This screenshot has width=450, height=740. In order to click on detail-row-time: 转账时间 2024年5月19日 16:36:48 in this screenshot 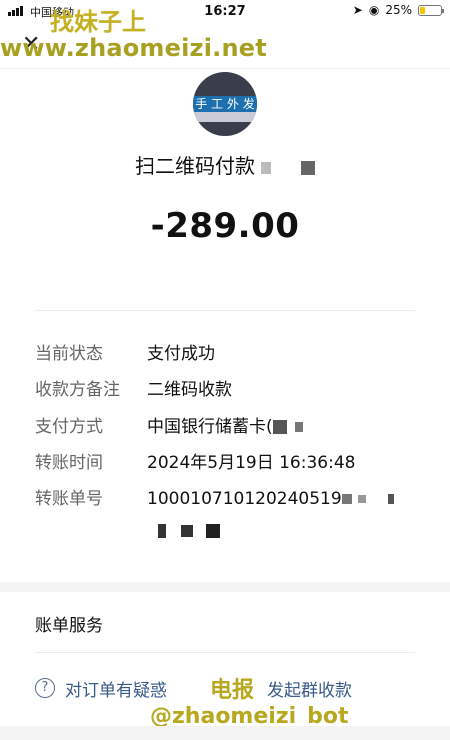, I will do `click(232, 463)`.